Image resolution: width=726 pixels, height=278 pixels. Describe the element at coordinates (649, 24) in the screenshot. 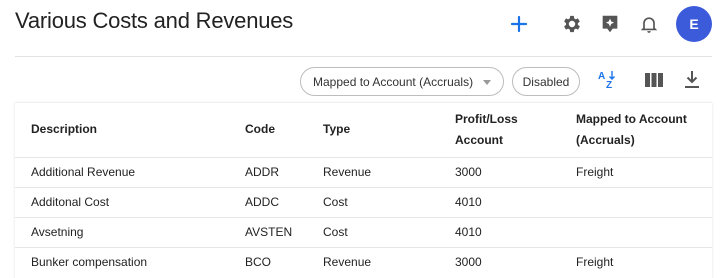

I see `bell-icon` at that location.